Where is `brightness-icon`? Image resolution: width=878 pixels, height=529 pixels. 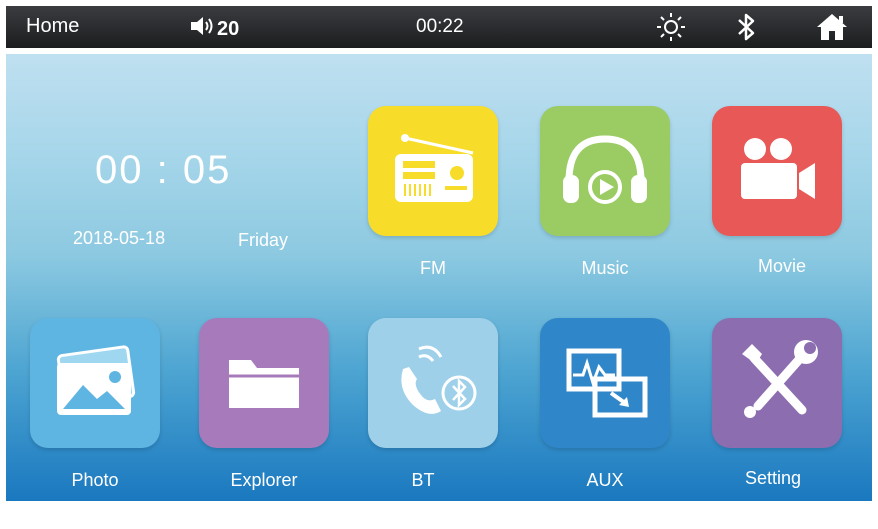 brightness-icon is located at coordinates (671, 29).